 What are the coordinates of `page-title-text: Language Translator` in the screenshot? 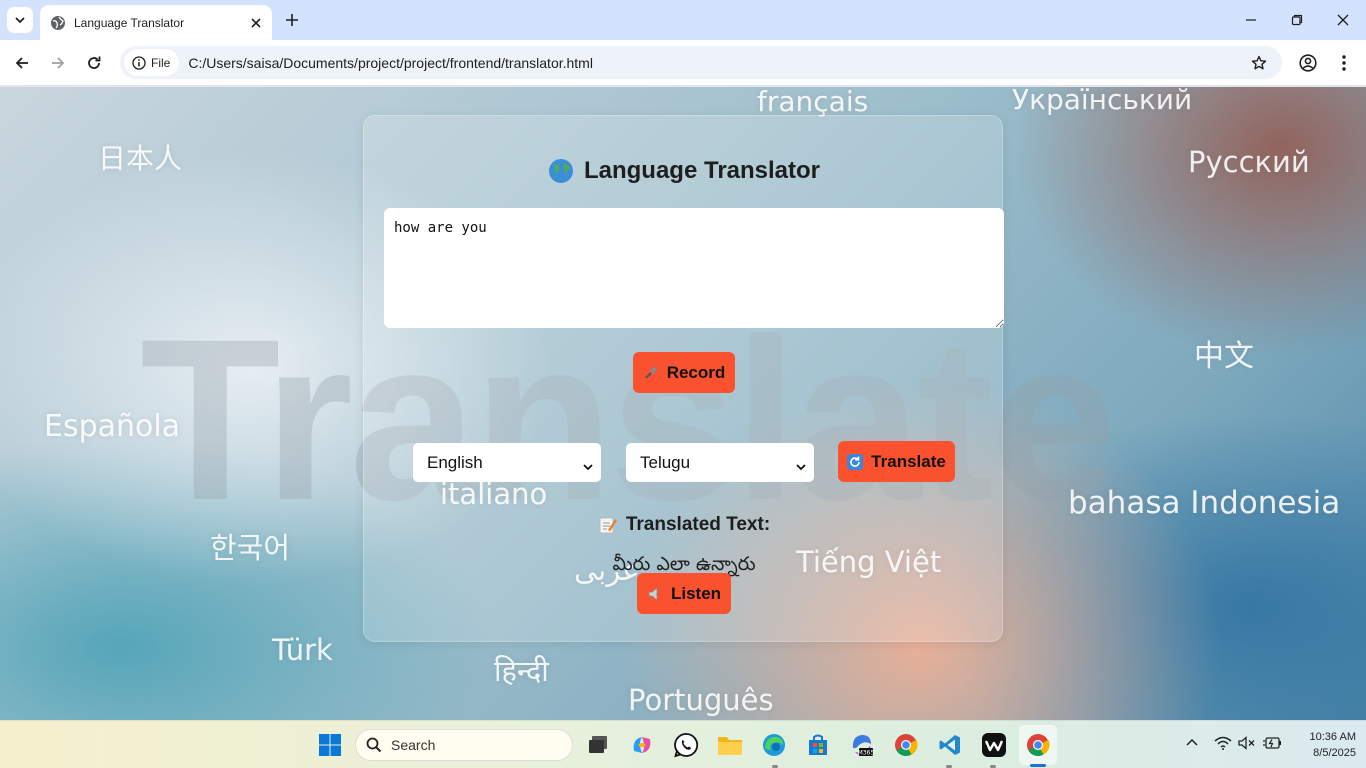 It's located at (702, 170).